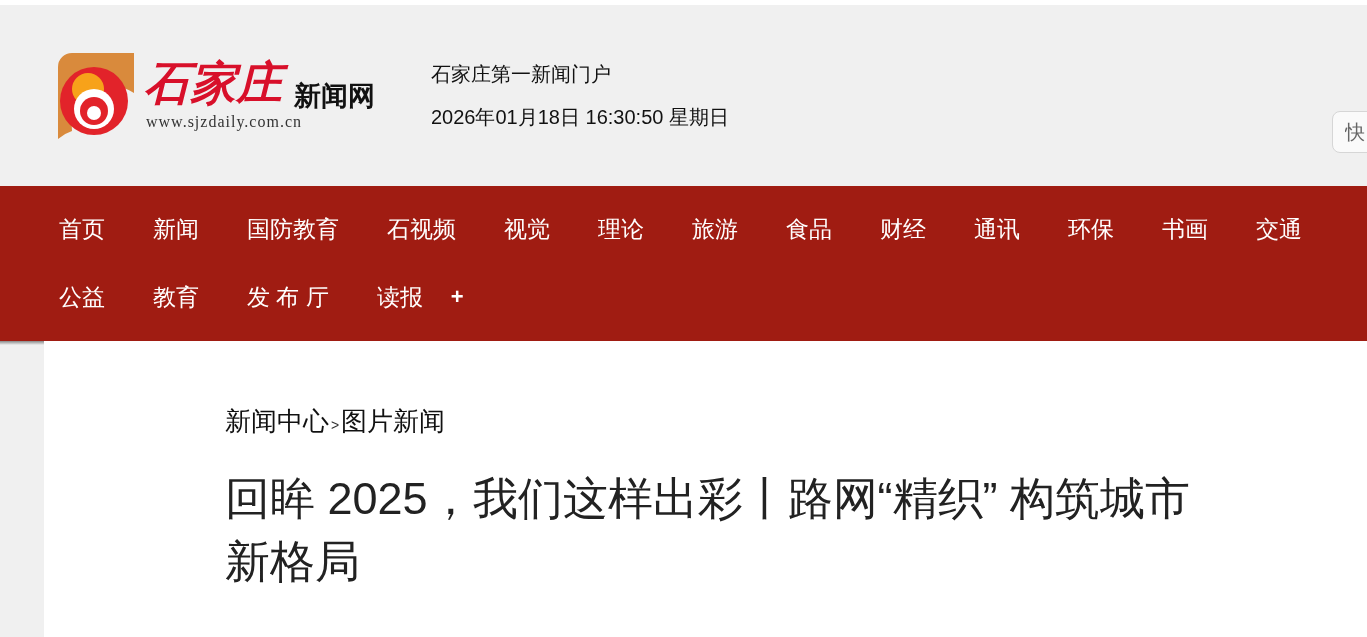 The height and width of the screenshot is (637, 1367). What do you see at coordinates (903, 229) in the screenshot?
I see `nav-link: 财经` at bounding box center [903, 229].